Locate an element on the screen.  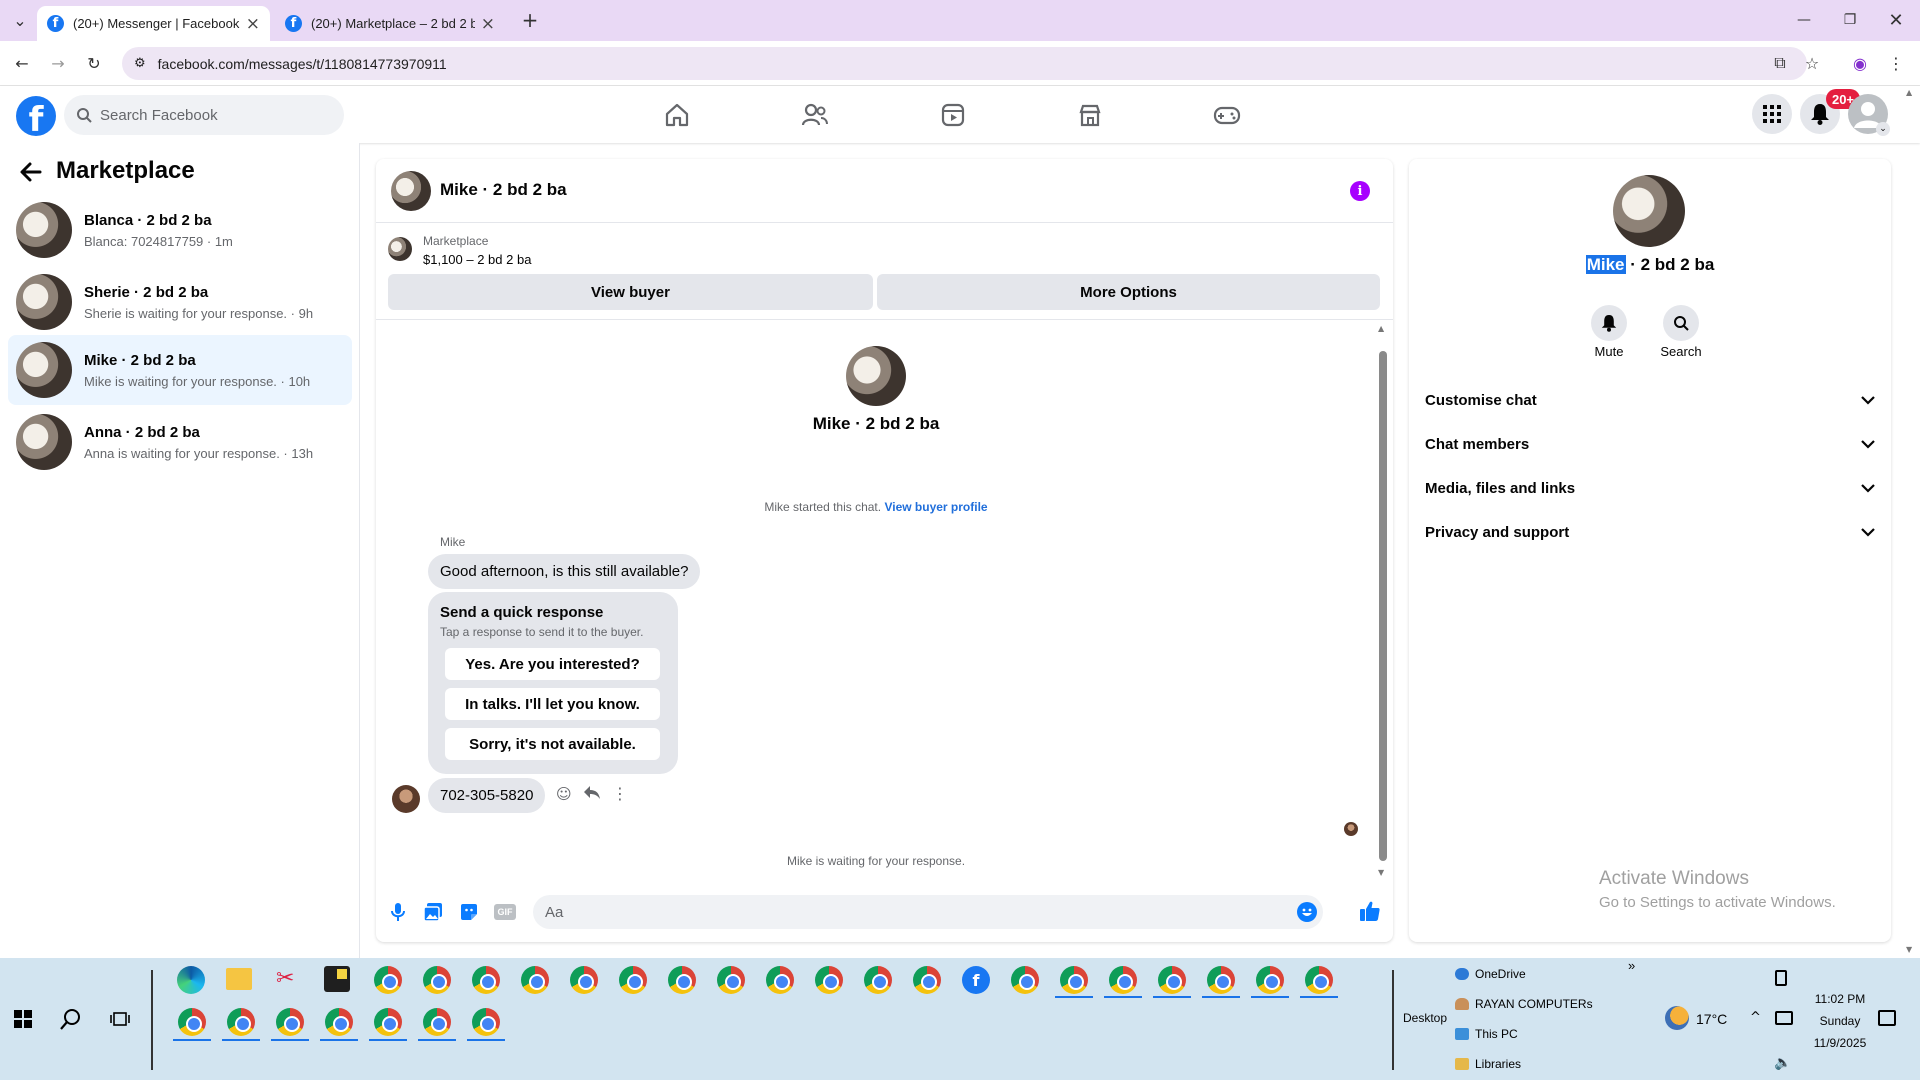
mute-button is located at coordinates (1609, 323).